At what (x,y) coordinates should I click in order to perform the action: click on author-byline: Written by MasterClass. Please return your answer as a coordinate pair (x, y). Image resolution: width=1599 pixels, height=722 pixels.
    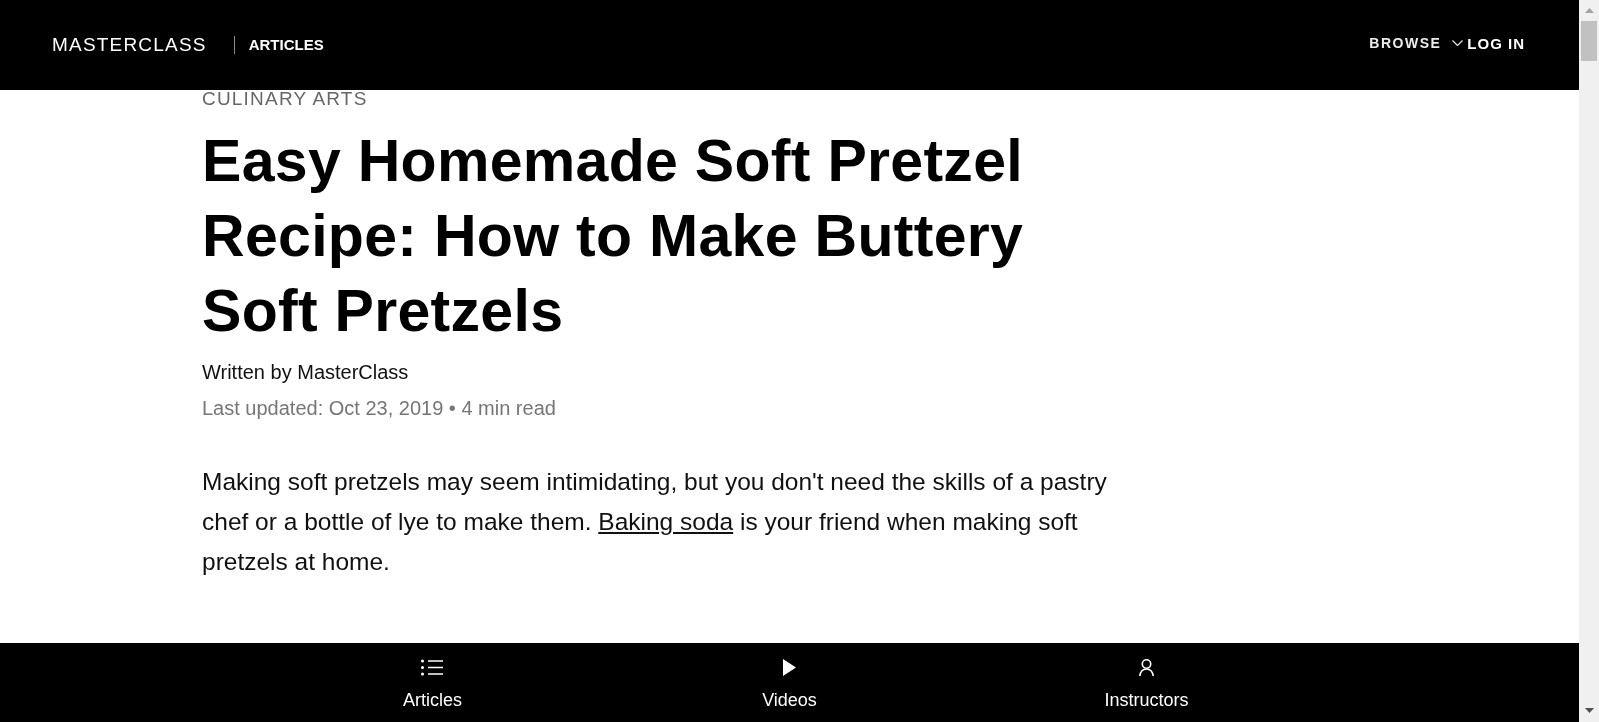
    Looking at the image, I should click on (305, 372).